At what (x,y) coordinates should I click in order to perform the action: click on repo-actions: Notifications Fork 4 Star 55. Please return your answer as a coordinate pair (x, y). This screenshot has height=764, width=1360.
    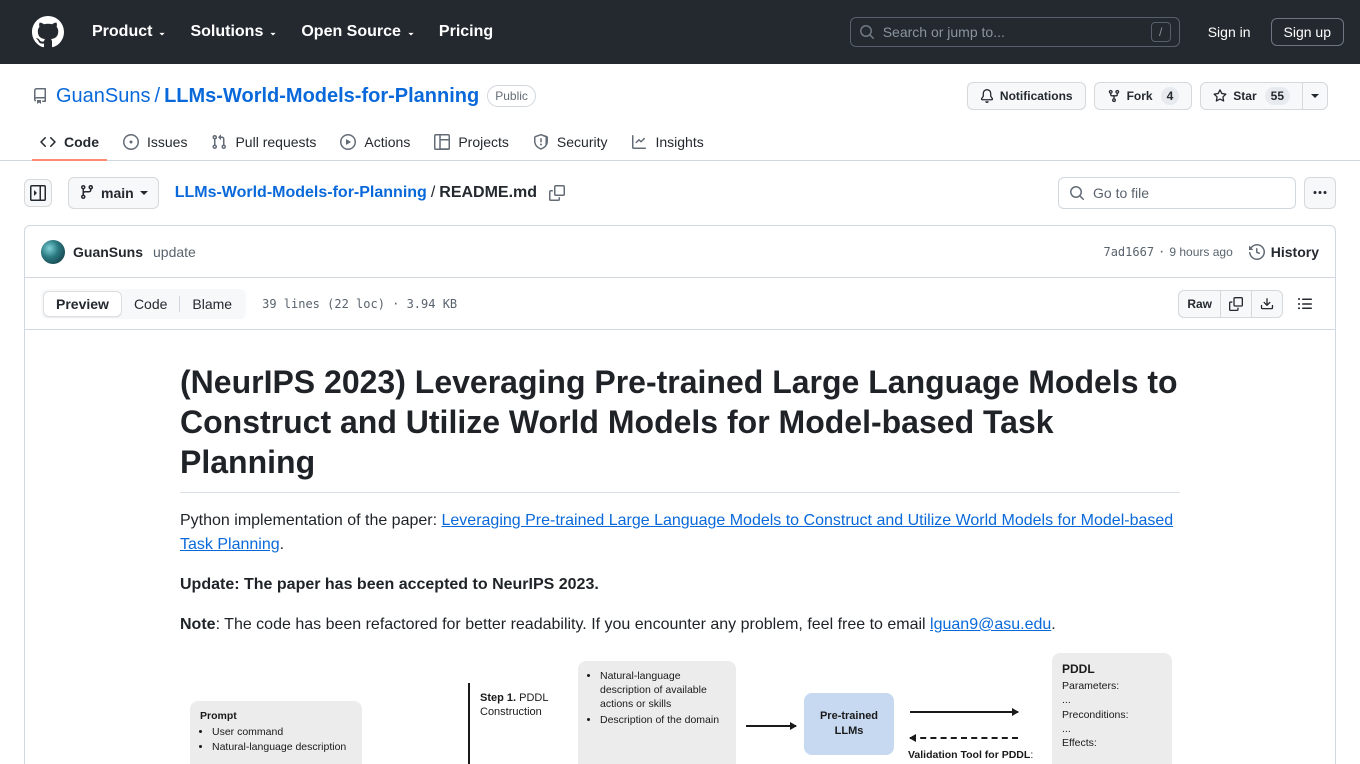
    Looking at the image, I should click on (1147, 96).